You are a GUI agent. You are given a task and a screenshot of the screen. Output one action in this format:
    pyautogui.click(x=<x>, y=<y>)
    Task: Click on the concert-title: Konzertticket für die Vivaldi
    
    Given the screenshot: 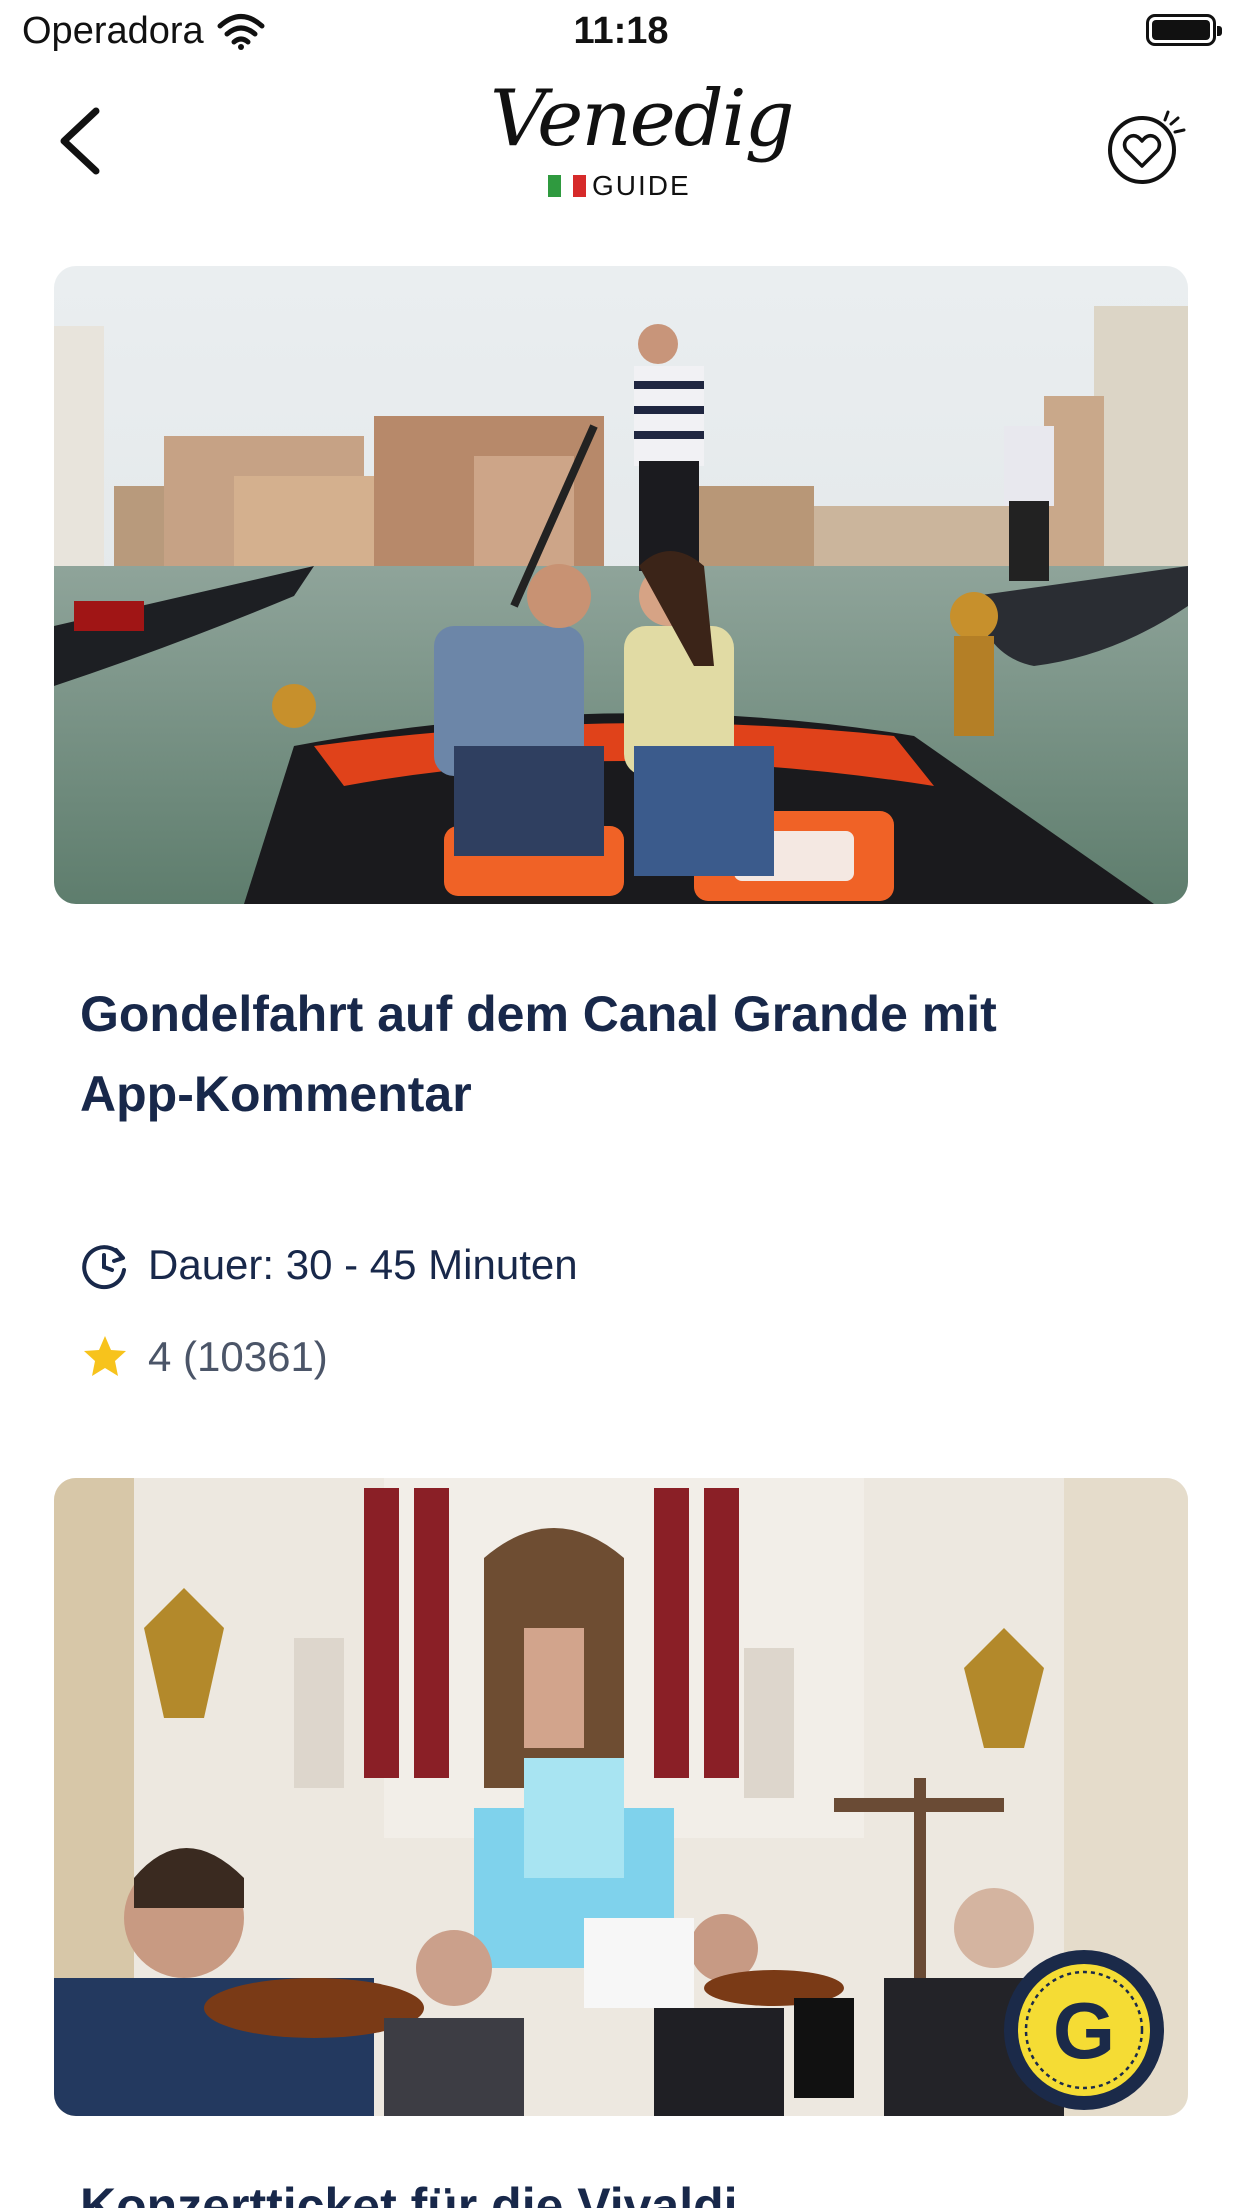 What is the action you would take?
    pyautogui.click(x=620, y=2187)
    